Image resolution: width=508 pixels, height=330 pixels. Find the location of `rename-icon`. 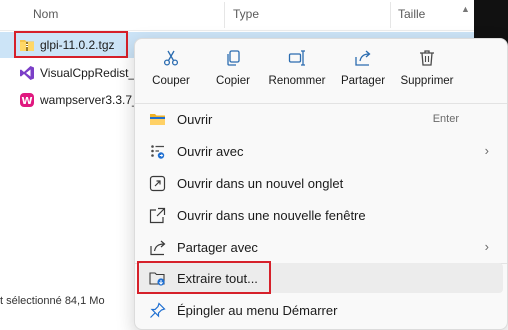

rename-icon is located at coordinates (296, 58).